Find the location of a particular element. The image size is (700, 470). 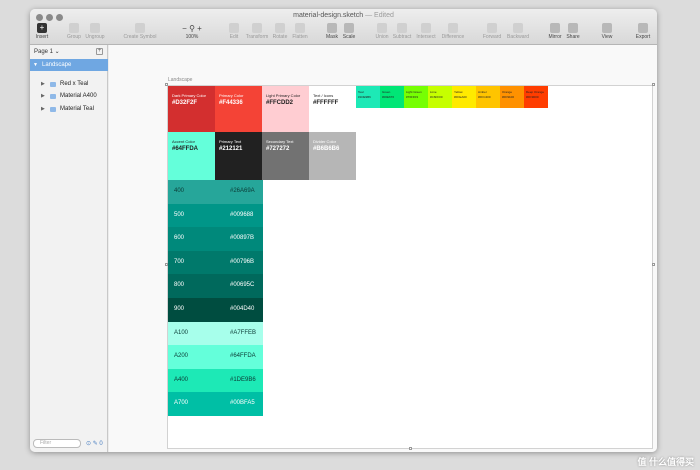

accent-swatch-name: Light Green is located at coordinates (414, 92).